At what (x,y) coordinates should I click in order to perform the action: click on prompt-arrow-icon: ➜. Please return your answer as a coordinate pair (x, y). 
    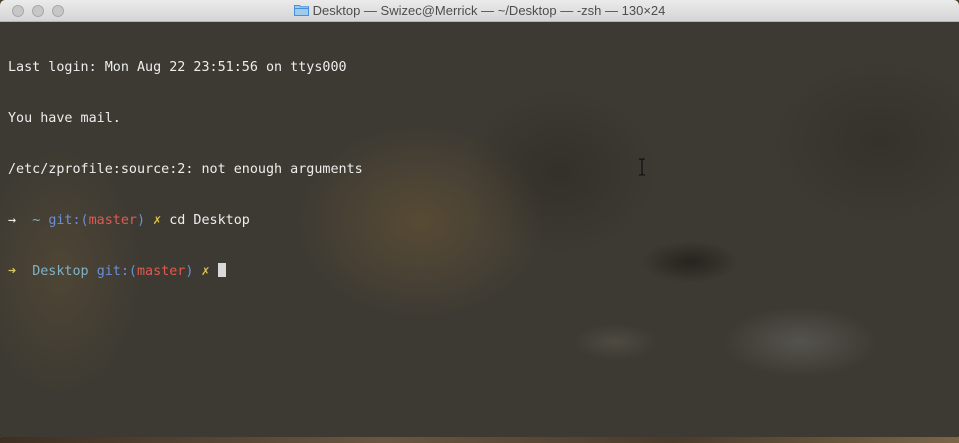
    Looking at the image, I should click on (12, 271).